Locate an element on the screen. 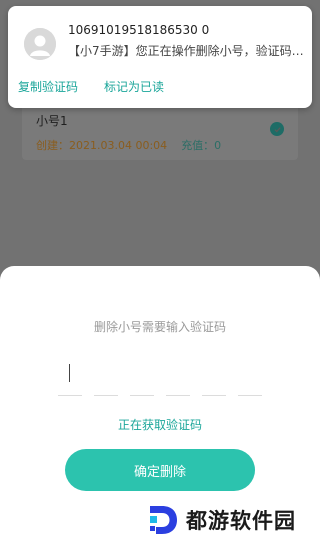  check-icon is located at coordinates (277, 129).